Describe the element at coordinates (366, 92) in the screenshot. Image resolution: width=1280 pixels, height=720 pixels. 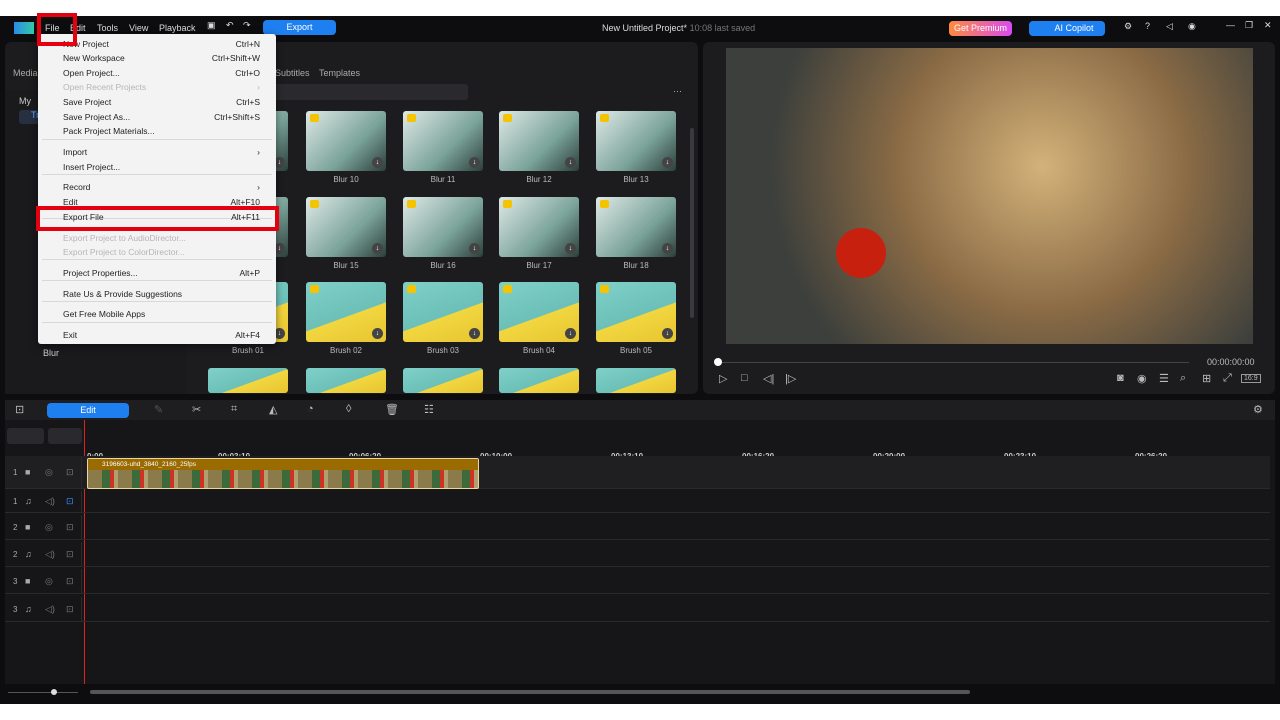
I see `search-input` at that location.